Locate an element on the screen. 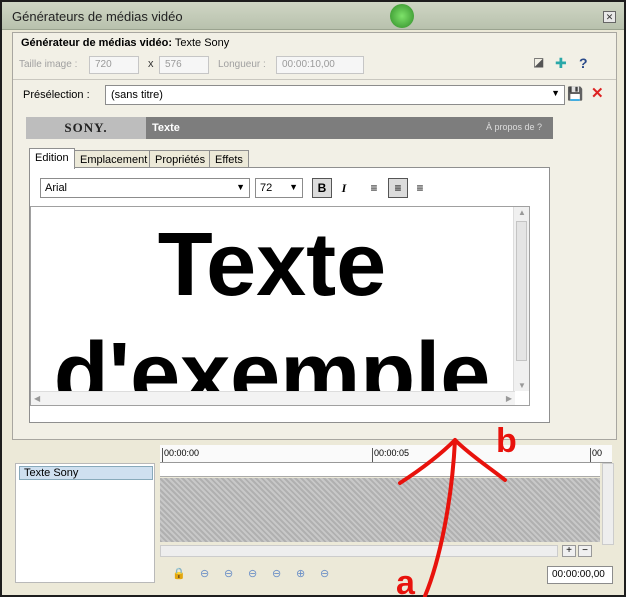  keyframe-controls: 🔒 ⊖ ⊖ ⊖ ⊖ ⊕ ⊖ is located at coordinates (262, 575).